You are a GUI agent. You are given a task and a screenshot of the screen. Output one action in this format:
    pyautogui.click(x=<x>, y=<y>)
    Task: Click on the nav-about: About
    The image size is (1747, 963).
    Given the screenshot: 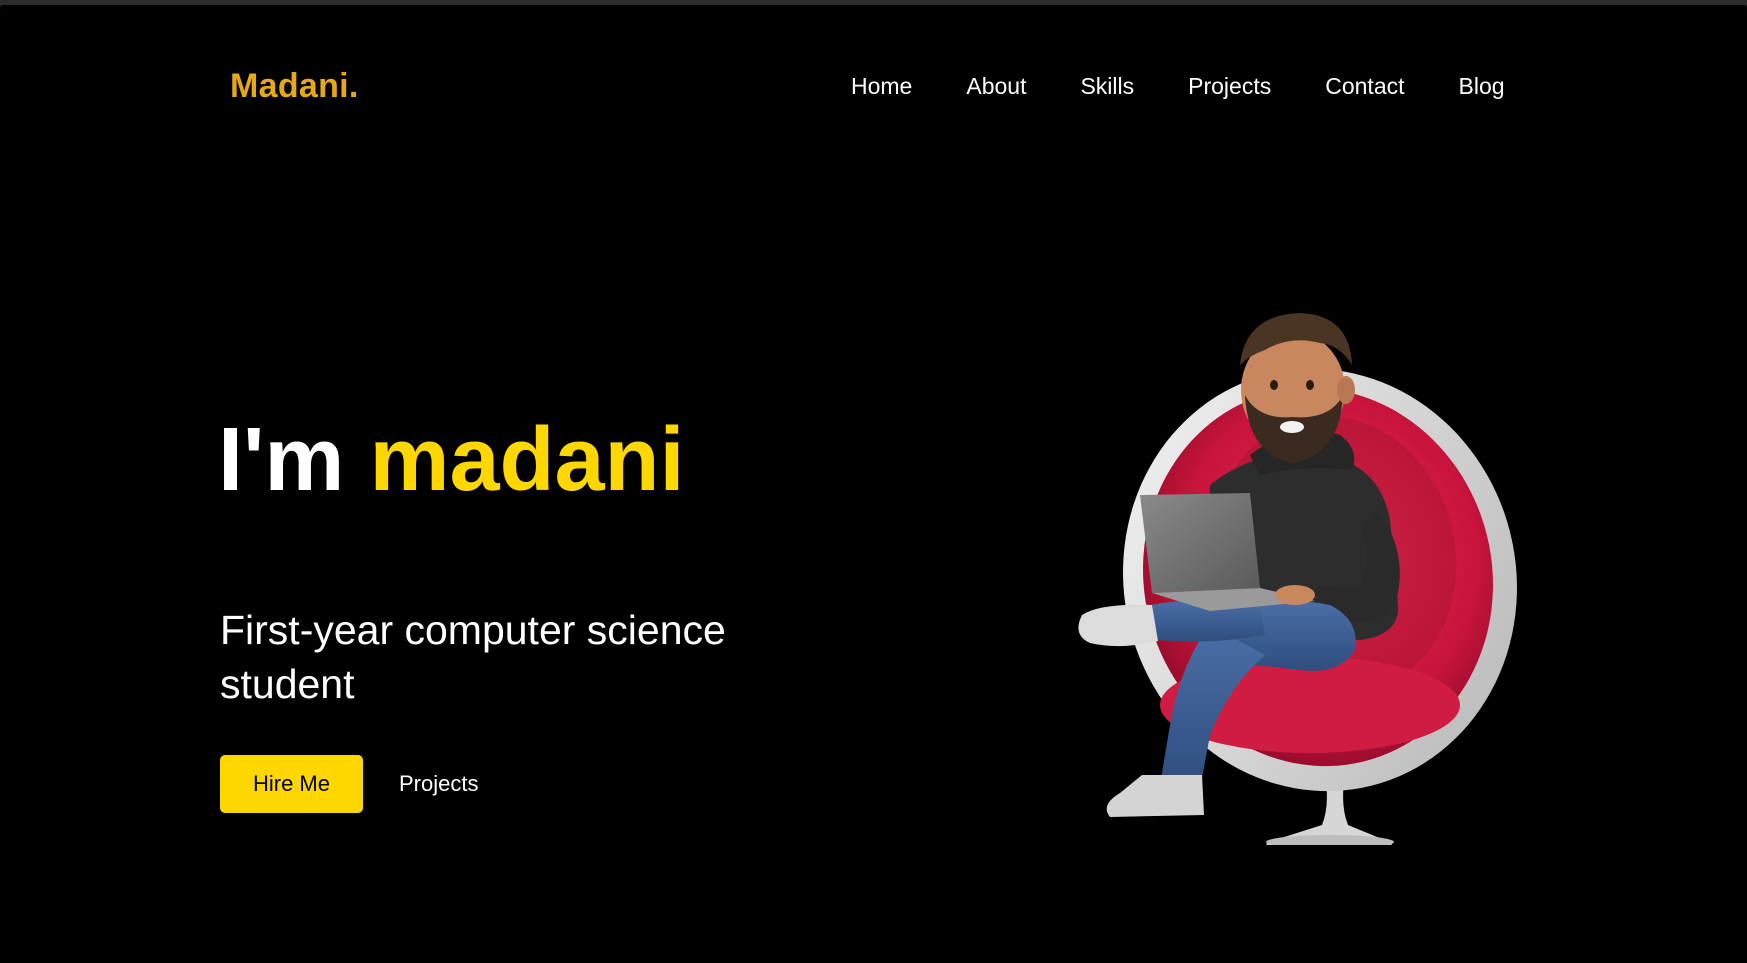 What is the action you would take?
    pyautogui.click(x=996, y=86)
    